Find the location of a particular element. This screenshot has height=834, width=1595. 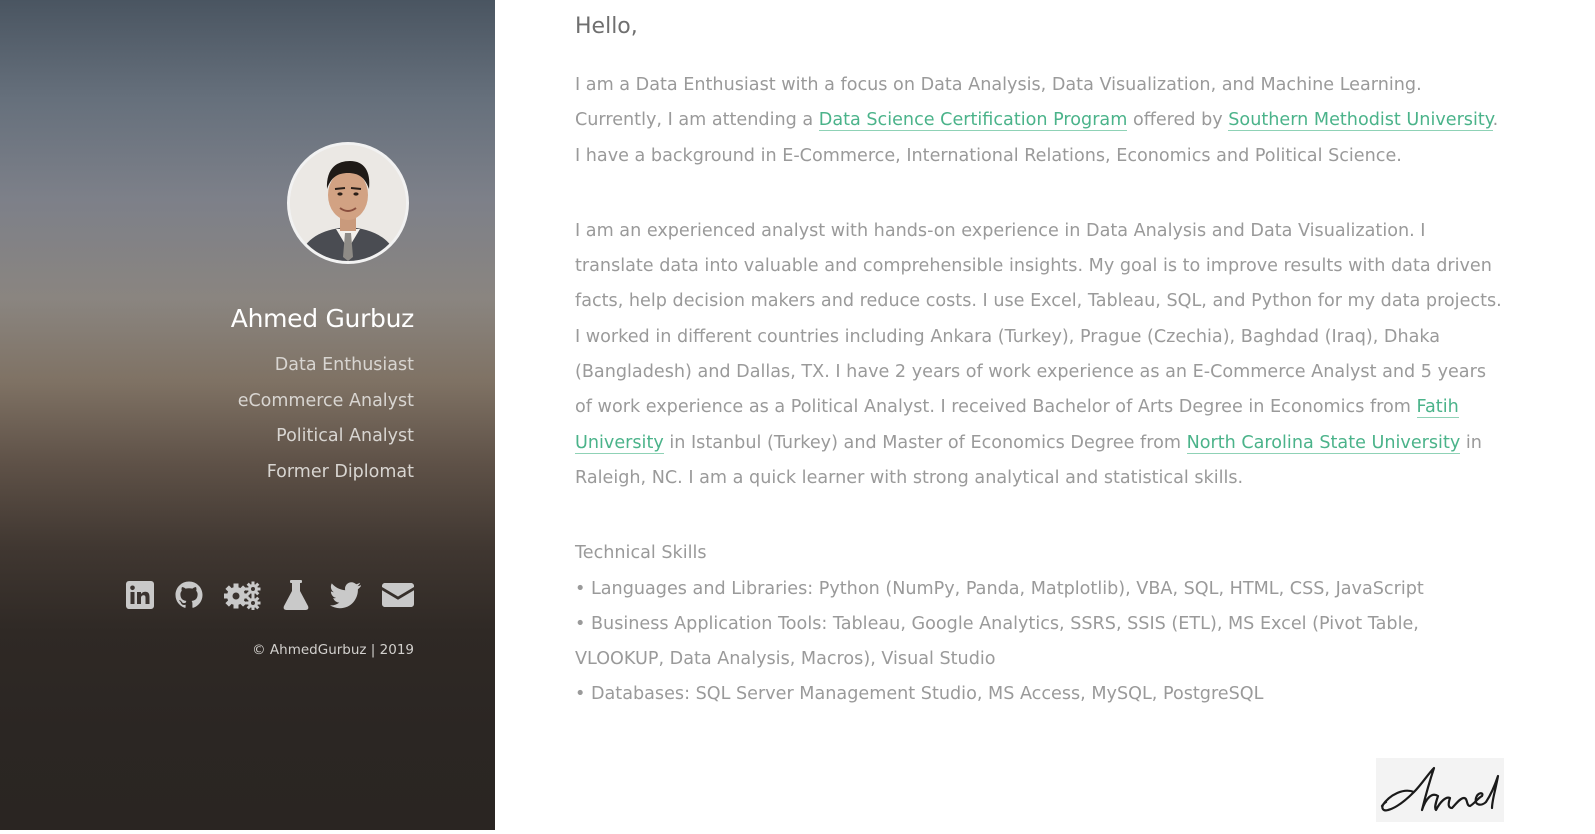

intro-text: offered by is located at coordinates (1178, 120).